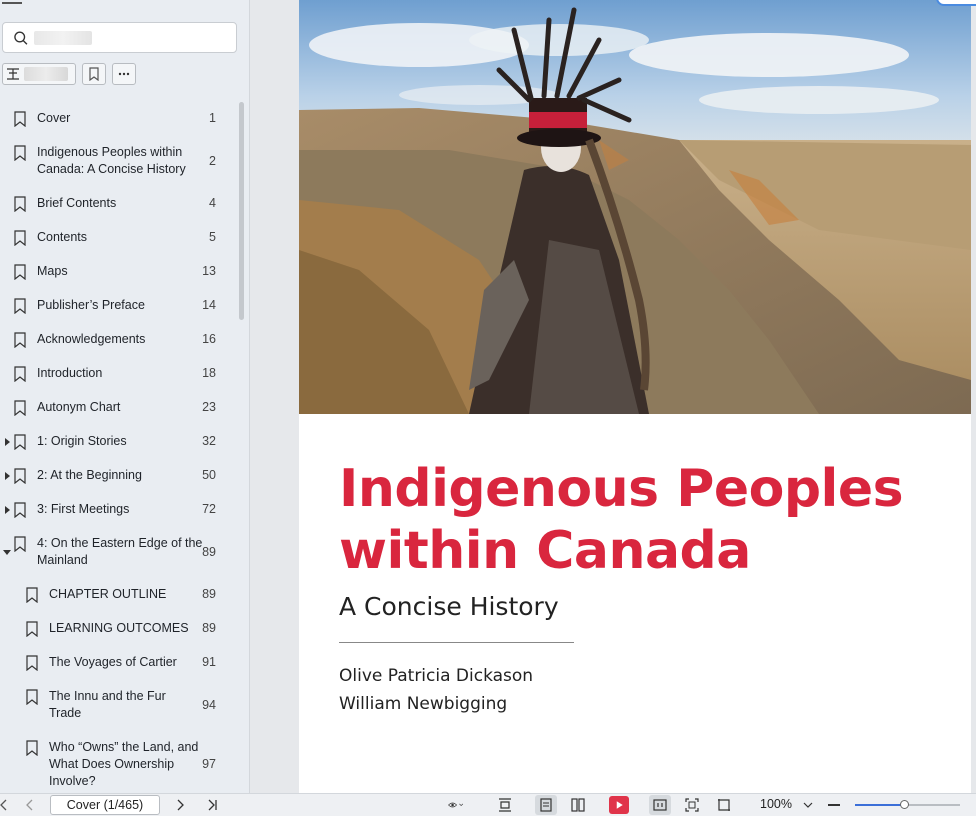 Image resolution: width=976 pixels, height=816 pixels. I want to click on toc-item: Maps 13, so click(119, 271).